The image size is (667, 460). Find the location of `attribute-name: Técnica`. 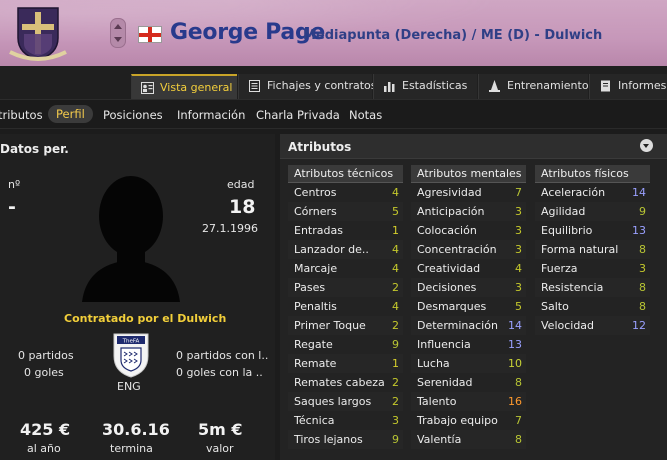

attribute-name: Técnica is located at coordinates (314, 420).